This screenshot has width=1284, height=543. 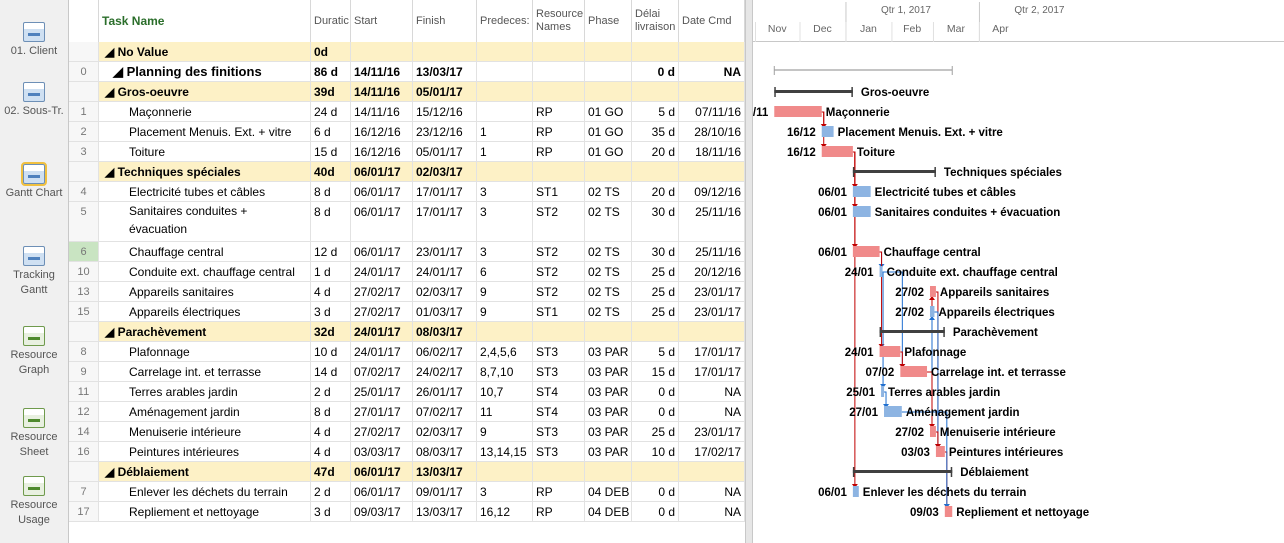 I want to click on cell-id: 4, so click(x=84, y=191).